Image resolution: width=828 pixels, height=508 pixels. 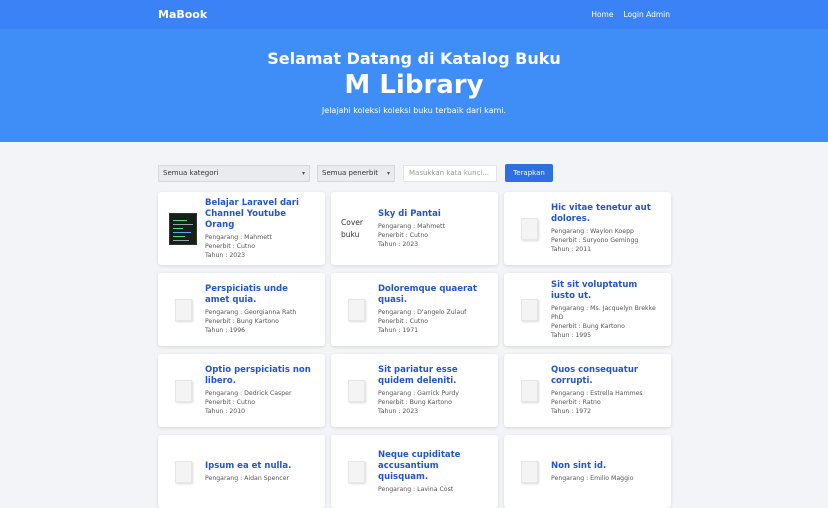 I want to click on brand-logo: MaBook, so click(x=182, y=14).